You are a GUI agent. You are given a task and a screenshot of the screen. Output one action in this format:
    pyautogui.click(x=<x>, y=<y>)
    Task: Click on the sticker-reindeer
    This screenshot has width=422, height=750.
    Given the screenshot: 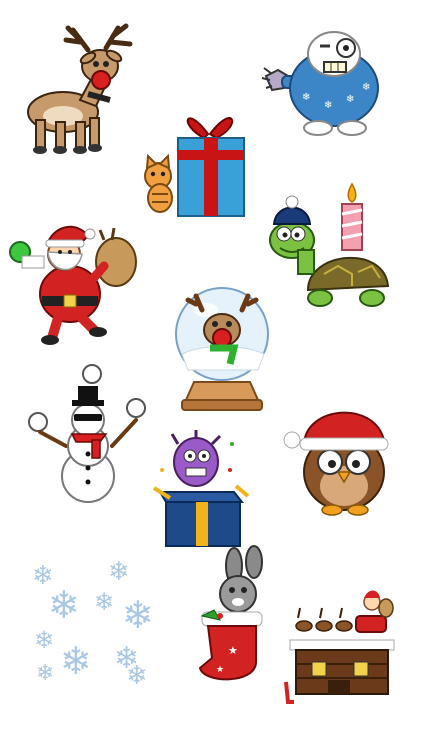 What is the action you would take?
    pyautogui.click(x=83, y=87)
    